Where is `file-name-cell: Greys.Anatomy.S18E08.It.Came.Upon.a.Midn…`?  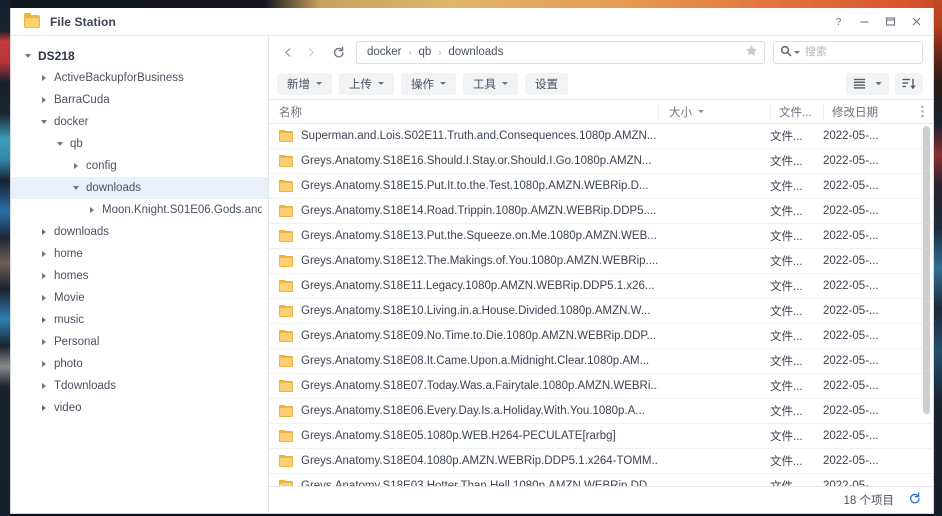
file-name-cell: Greys.Anatomy.S18E08.It.Came.Upon.a.Midn… is located at coordinates (468, 361).